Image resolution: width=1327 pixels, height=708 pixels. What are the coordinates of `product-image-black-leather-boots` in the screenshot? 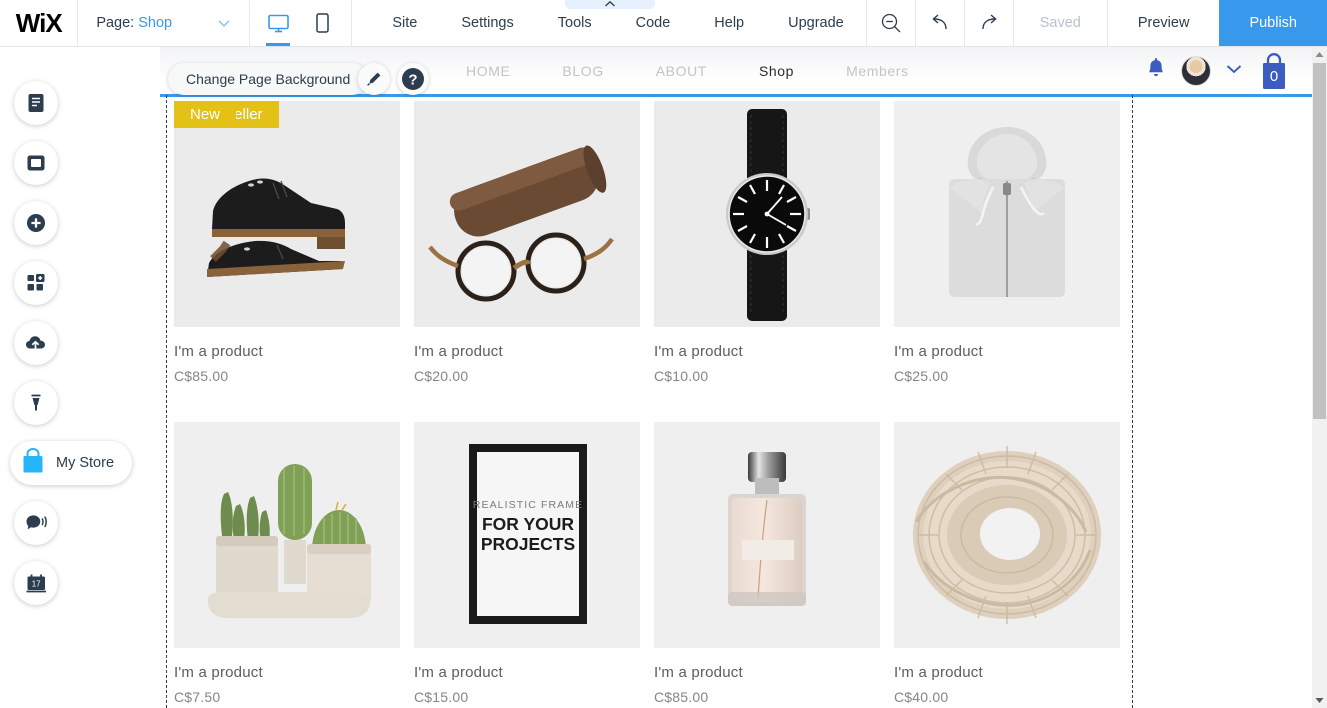 It's located at (287, 214).